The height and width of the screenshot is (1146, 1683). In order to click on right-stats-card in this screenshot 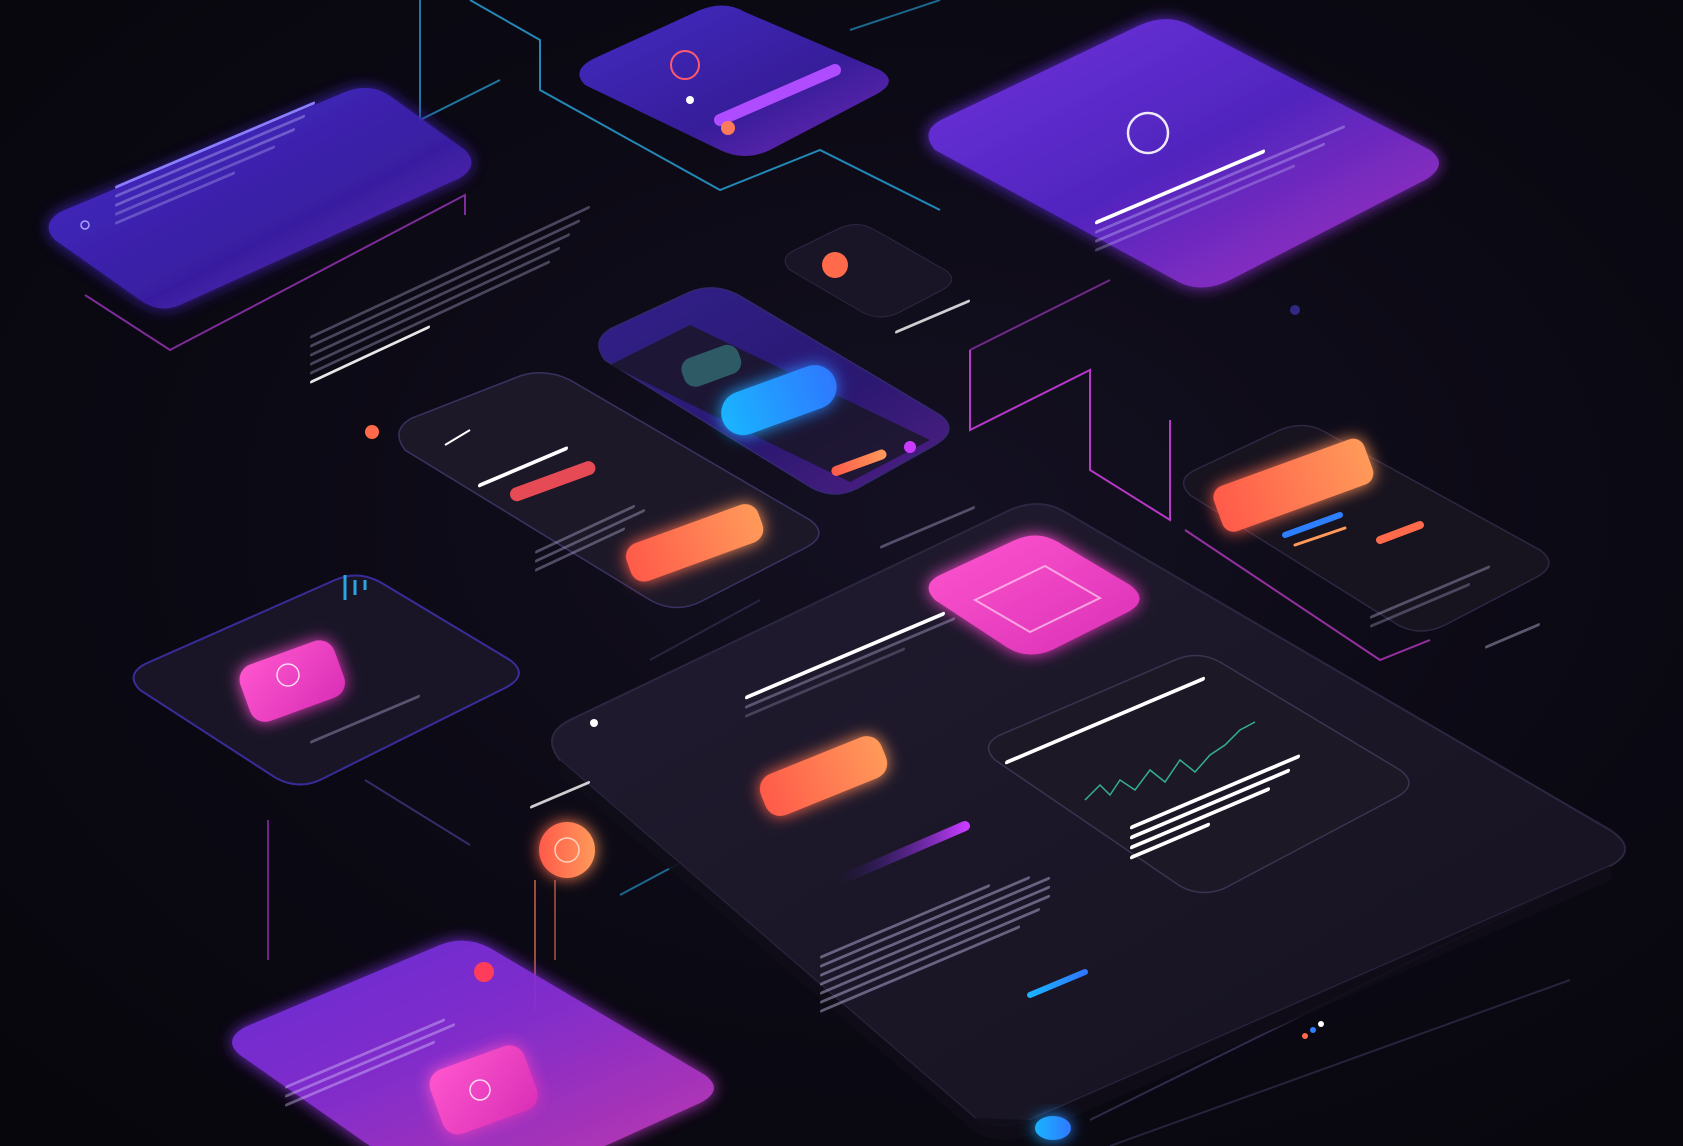, I will do `click(1366, 528)`.